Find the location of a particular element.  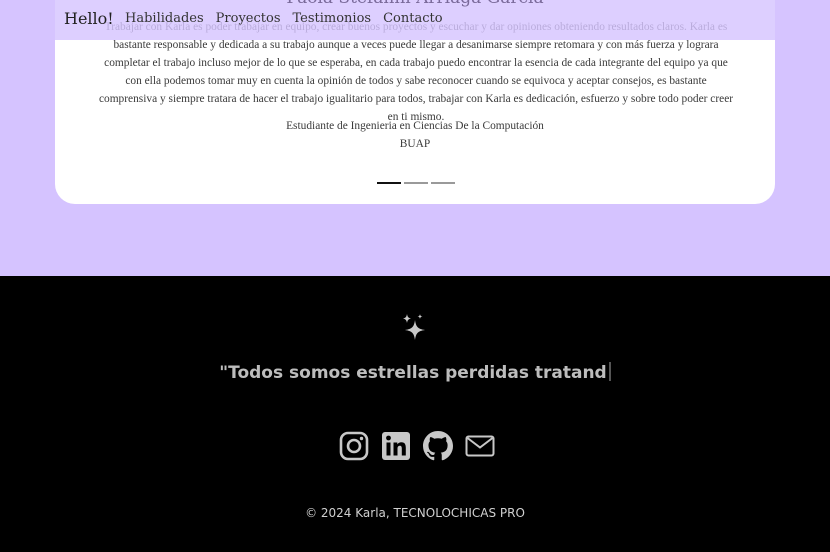

carousel-indicators is located at coordinates (416, 183).